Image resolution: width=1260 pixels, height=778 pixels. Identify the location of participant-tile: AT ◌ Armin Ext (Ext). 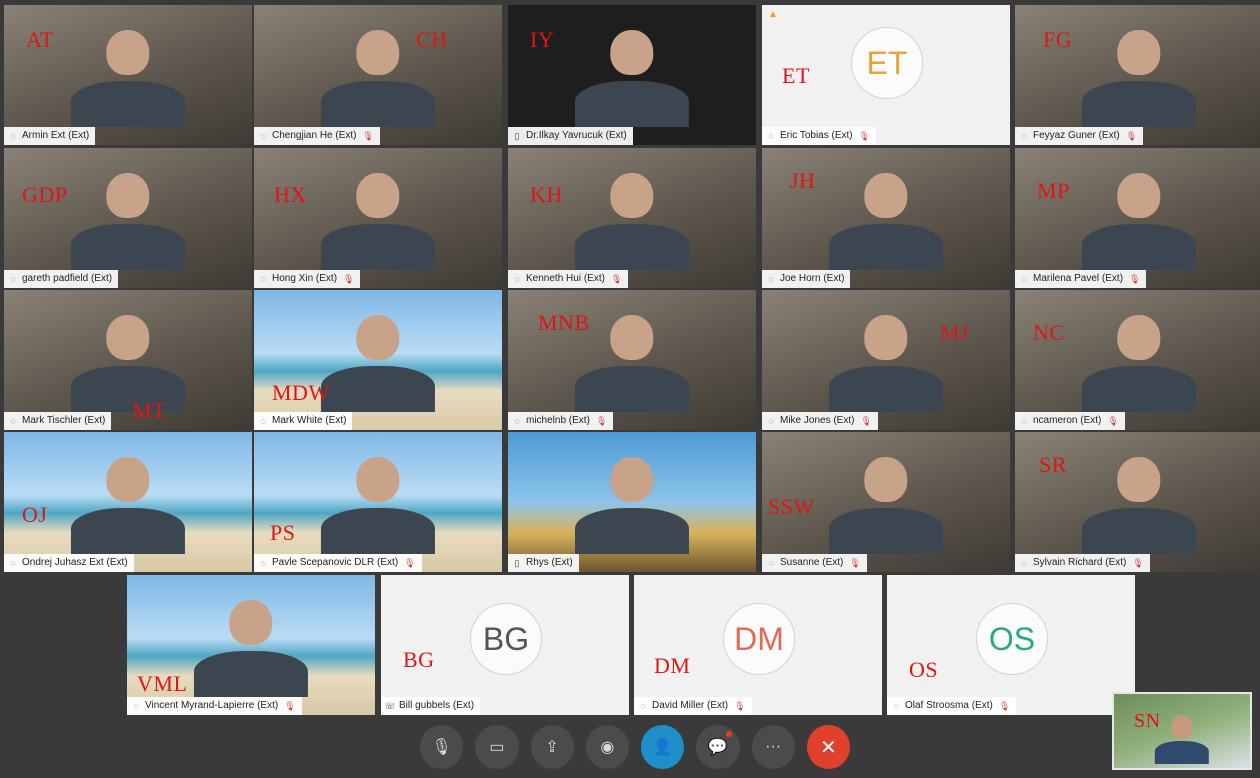
(128, 75).